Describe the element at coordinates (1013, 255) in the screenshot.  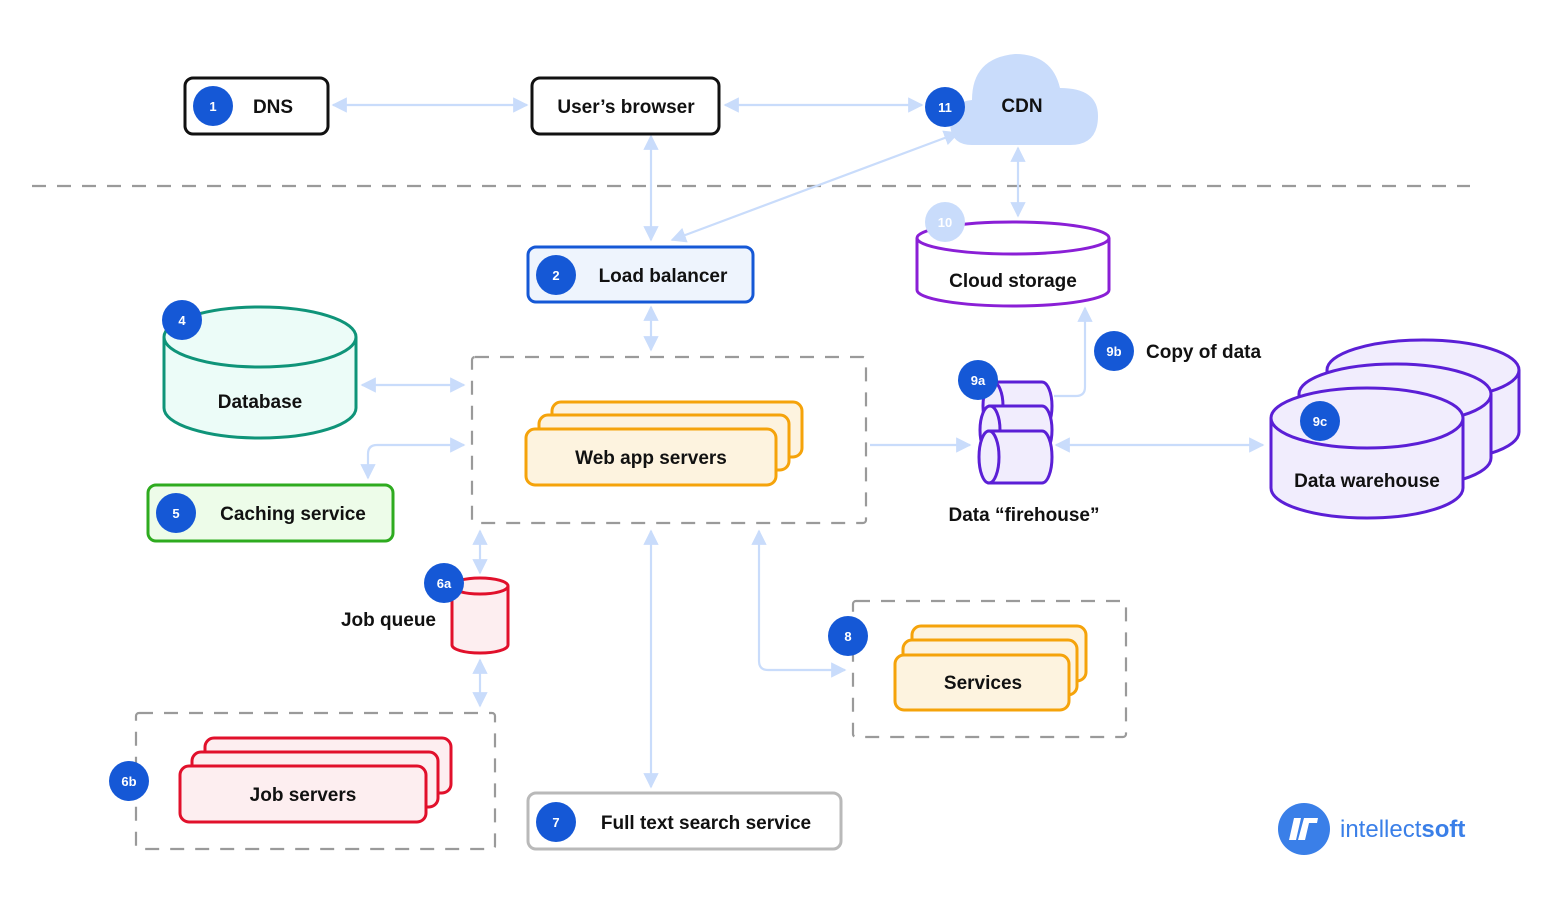
I see `cloud-storage-node: 10 Cloud storage` at that location.